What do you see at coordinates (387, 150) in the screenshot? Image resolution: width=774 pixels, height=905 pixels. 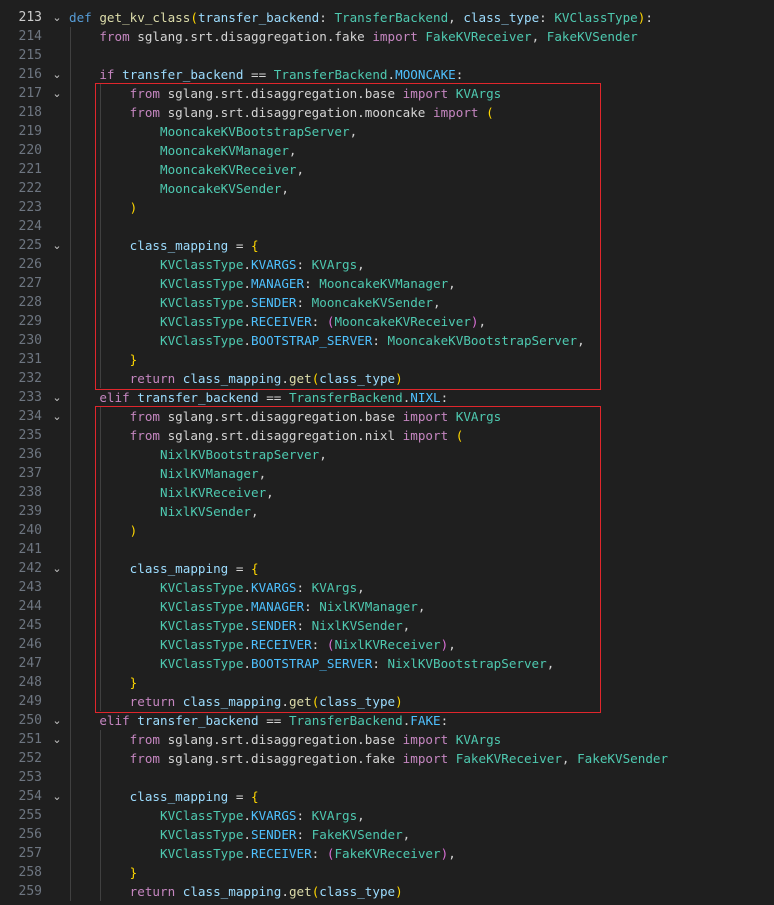 I see `code-line: 220 MooncakeKVManager,` at bounding box center [387, 150].